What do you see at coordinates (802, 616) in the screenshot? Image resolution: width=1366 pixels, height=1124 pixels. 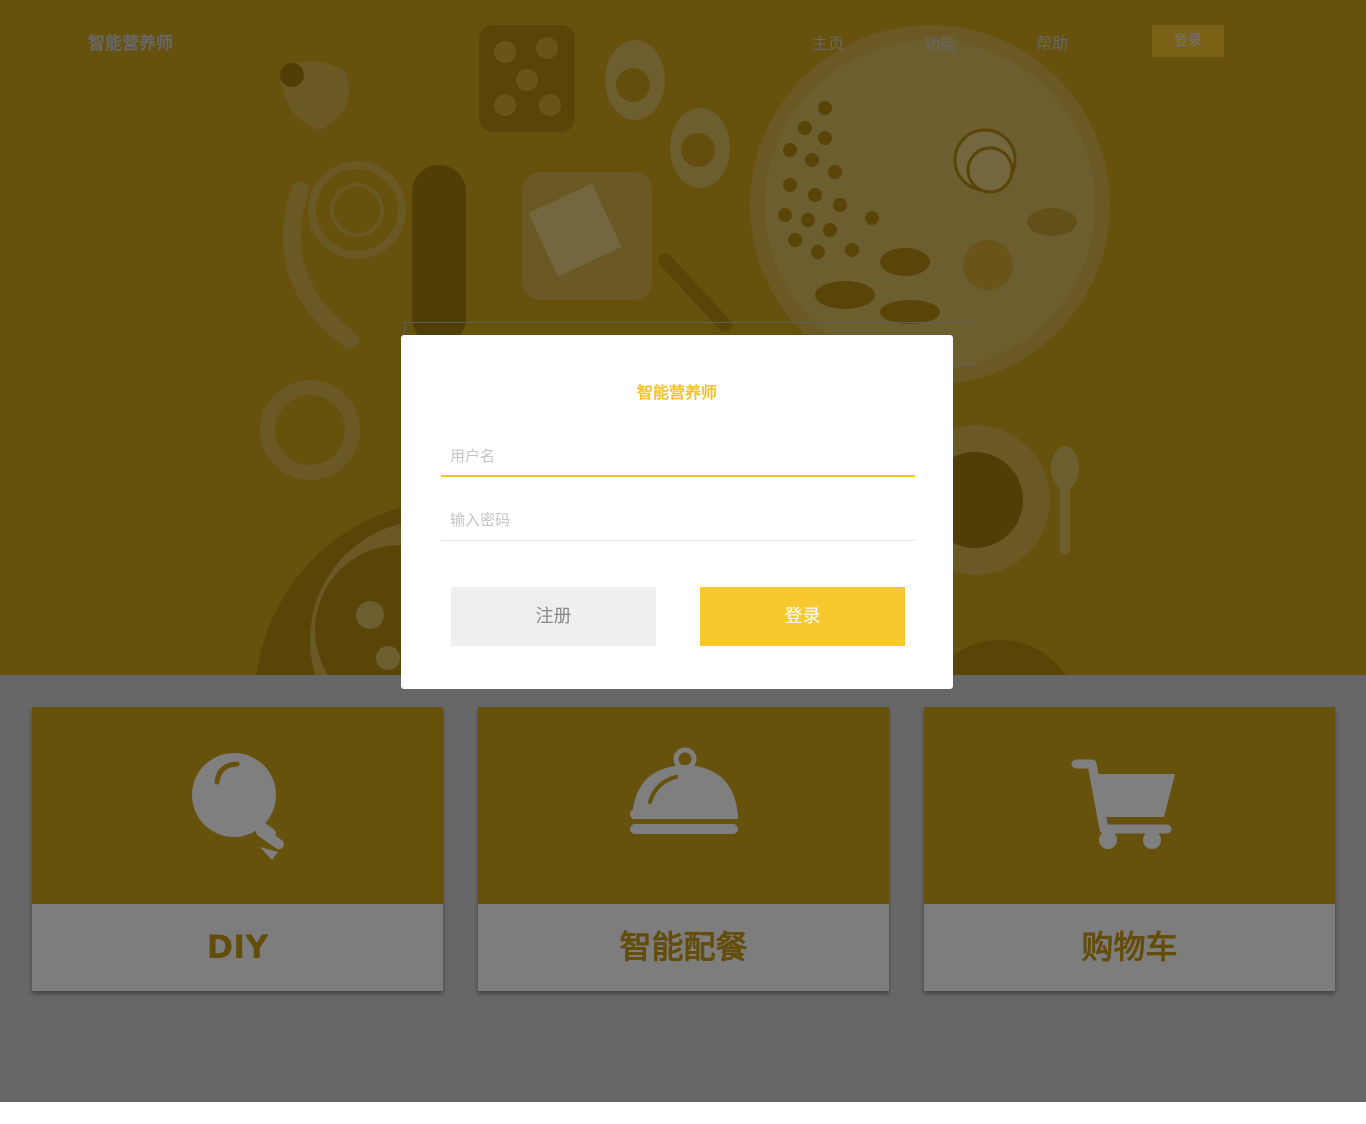 I see `login-button: 登录` at bounding box center [802, 616].